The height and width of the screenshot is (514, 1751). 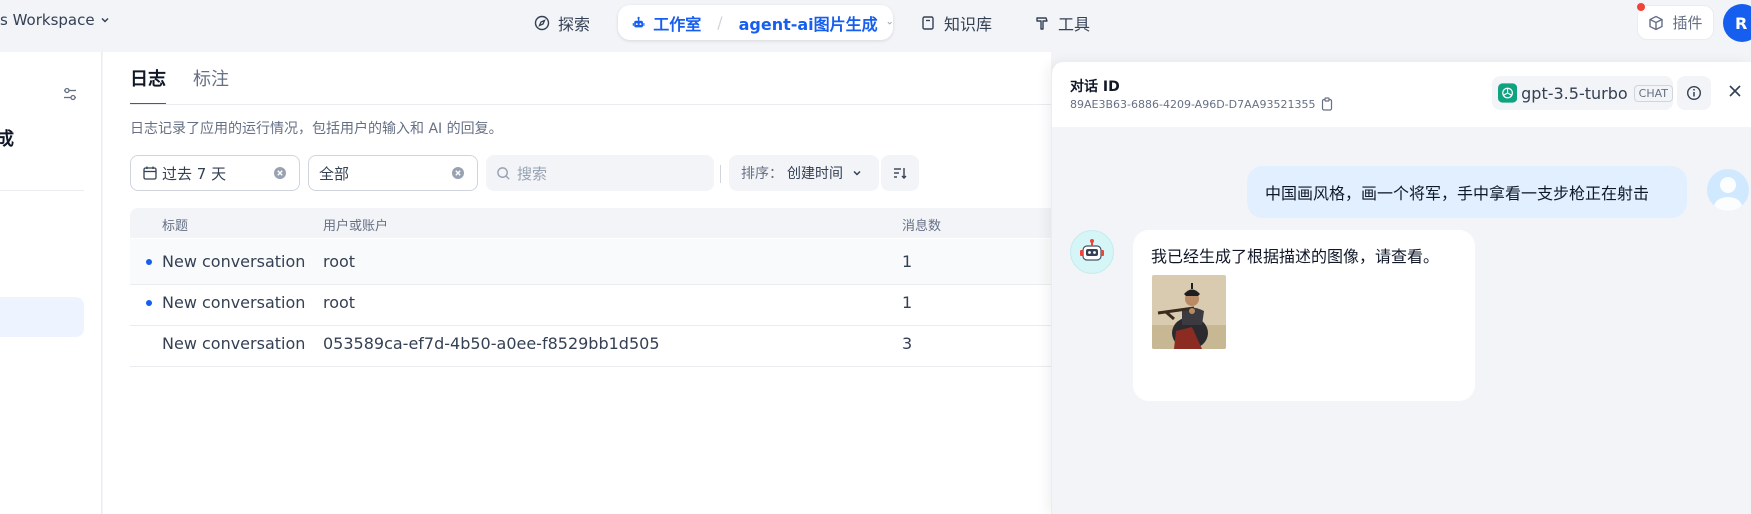 What do you see at coordinates (1574, 93) in the screenshot?
I see `model-name: gpt-3.5-turbo` at bounding box center [1574, 93].